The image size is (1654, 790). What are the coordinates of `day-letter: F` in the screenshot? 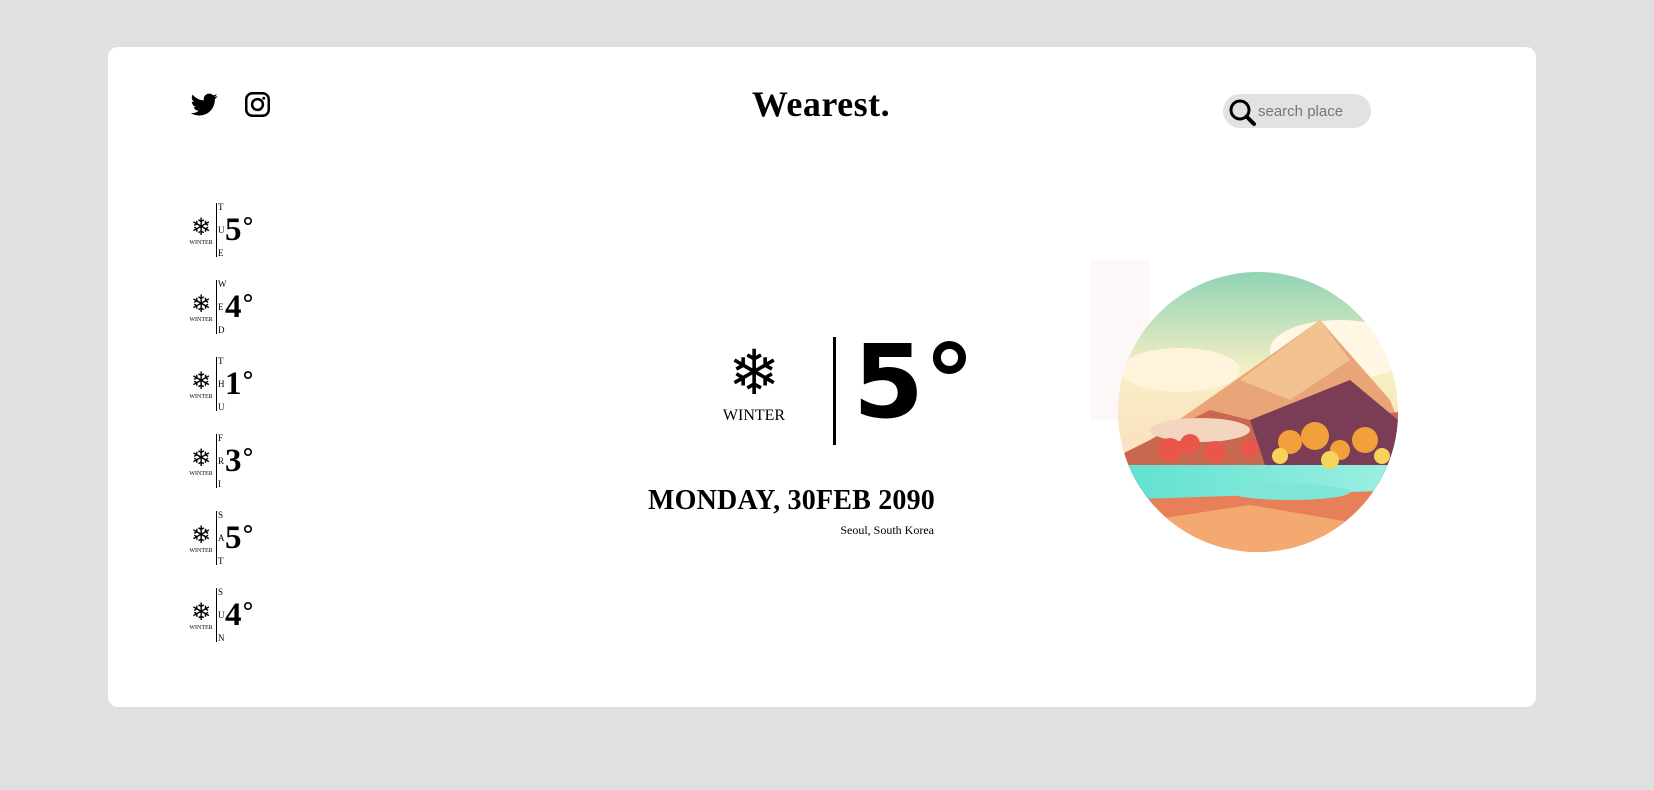 It's located at (221, 438).